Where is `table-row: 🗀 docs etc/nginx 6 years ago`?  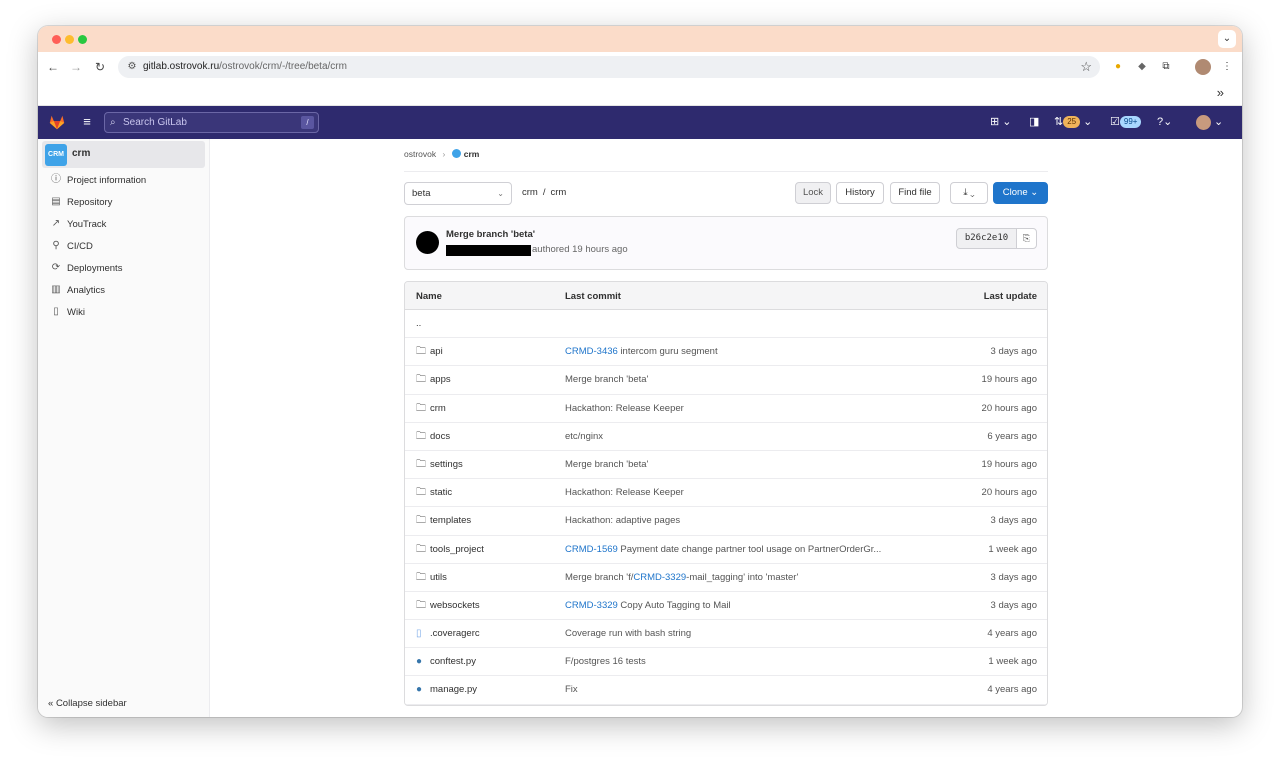
table-row: 🗀 docs etc/nginx 6 years ago is located at coordinates (726, 436).